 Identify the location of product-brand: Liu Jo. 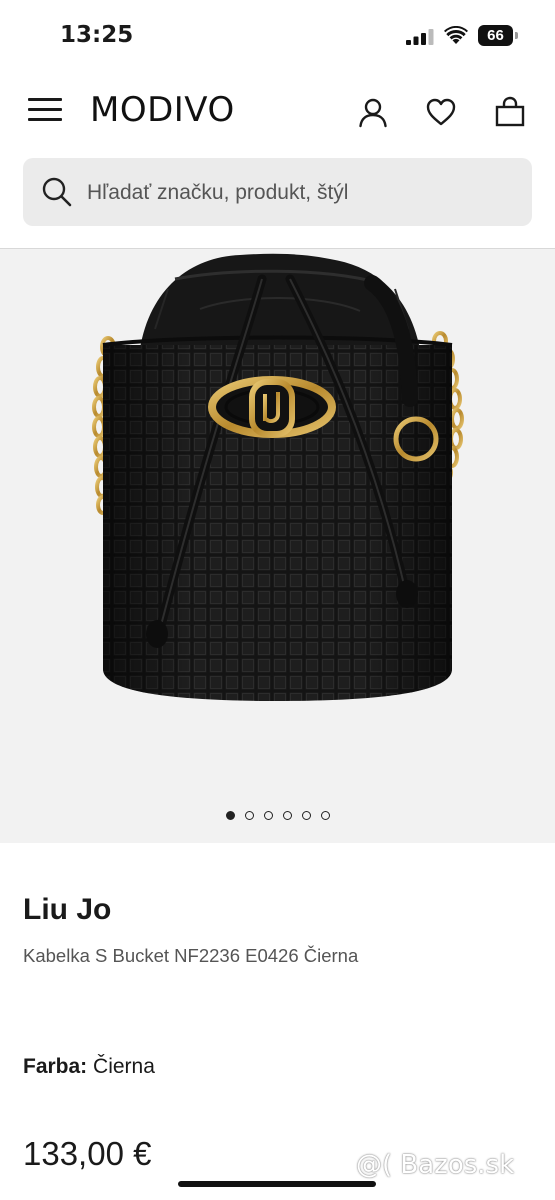
(67, 910).